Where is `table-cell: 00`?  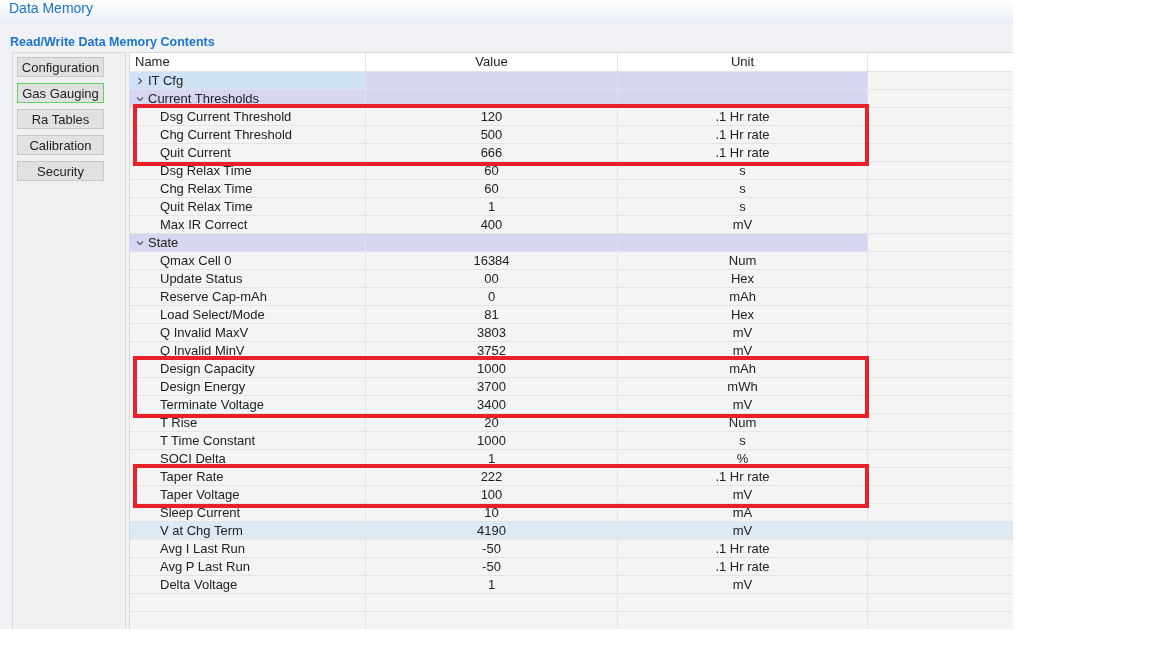
table-cell: 00 is located at coordinates (492, 279).